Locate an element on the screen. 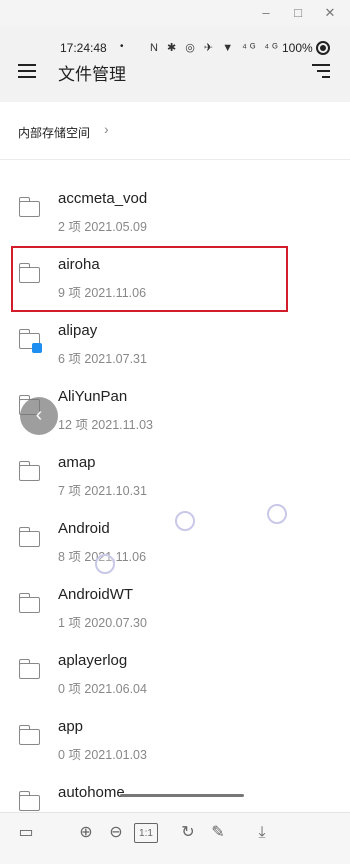 The height and width of the screenshot is (864, 350). back-button: ‹ is located at coordinates (39, 416).